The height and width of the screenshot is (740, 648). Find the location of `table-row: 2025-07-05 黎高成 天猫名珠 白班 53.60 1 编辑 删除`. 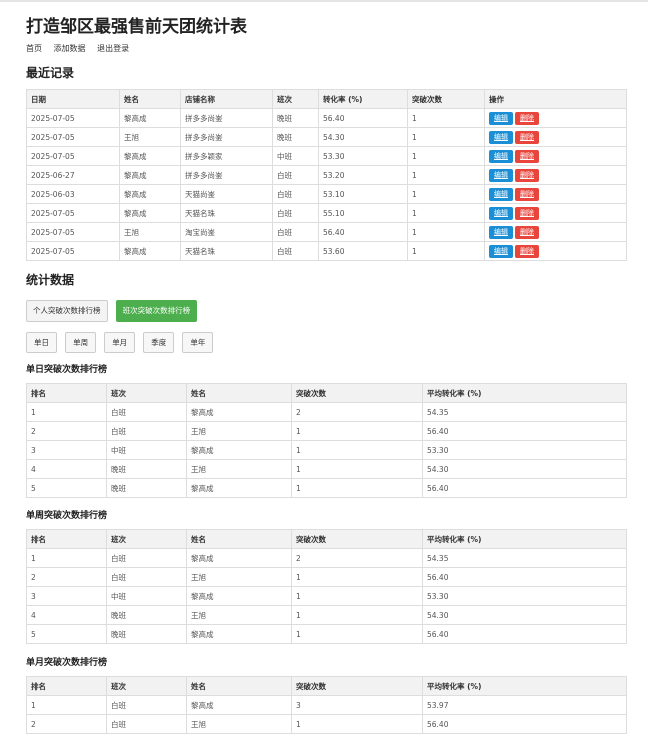

table-row: 2025-07-05 黎高成 天猫名珠 白班 53.60 1 编辑 删除 is located at coordinates (326, 251).